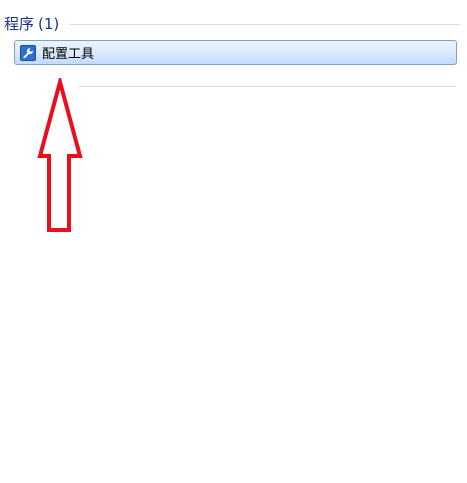 Image resolution: width=467 pixels, height=483 pixels. I want to click on group-title-text: 程序, so click(19, 23).